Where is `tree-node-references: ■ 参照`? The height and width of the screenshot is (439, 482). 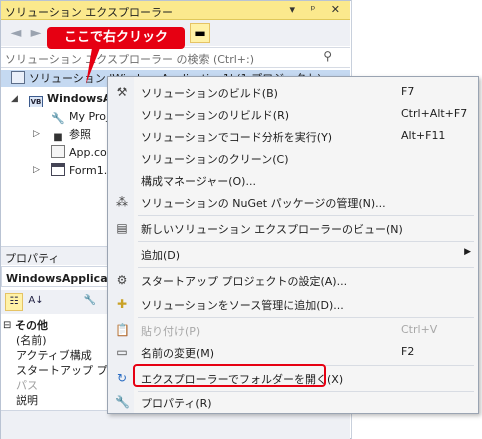 tree-node-references: ■ 参照 is located at coordinates (80, 134).